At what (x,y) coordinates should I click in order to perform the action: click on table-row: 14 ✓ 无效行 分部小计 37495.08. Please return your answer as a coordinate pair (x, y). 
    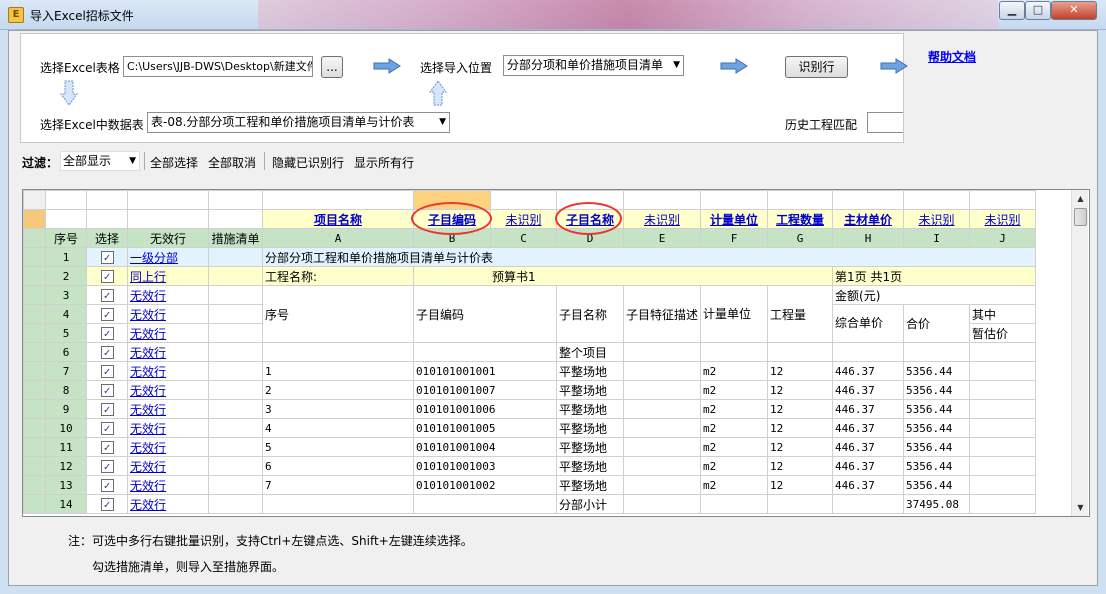
    Looking at the image, I should click on (530, 504).